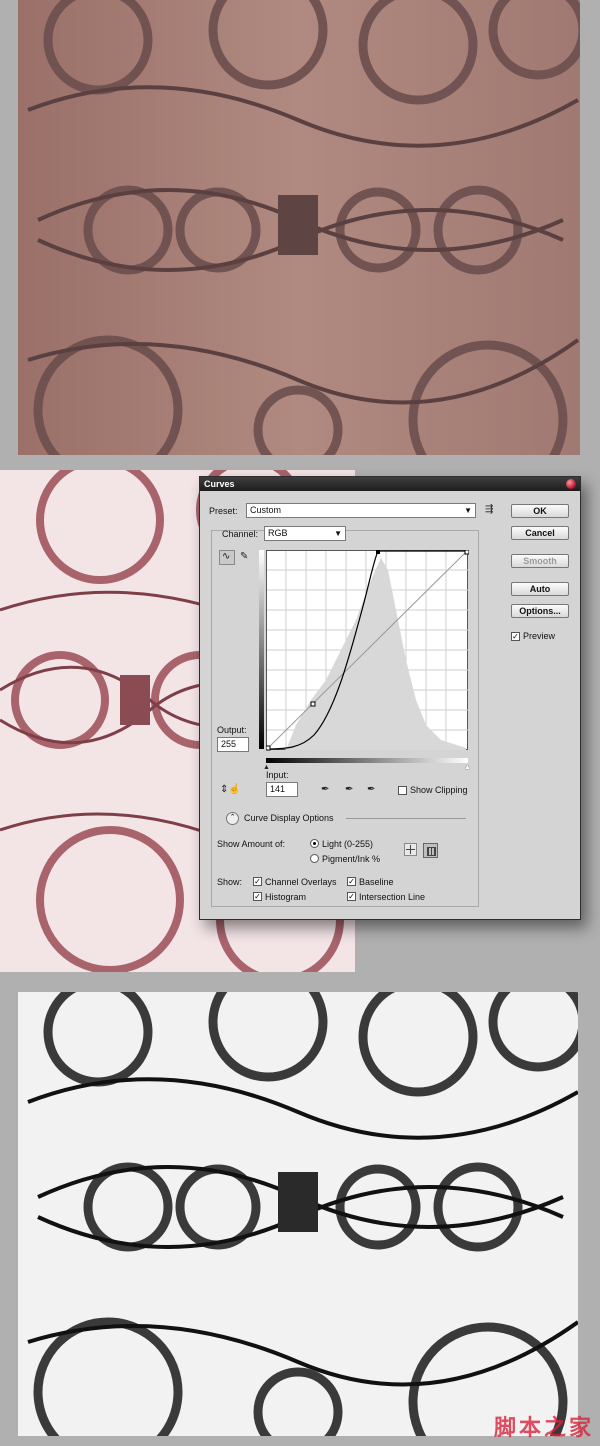 Image resolution: width=600 pixels, height=1446 pixels. Describe the element at coordinates (371, 790) in the screenshot. I see `white-eyedropper-icon: ✒` at that location.